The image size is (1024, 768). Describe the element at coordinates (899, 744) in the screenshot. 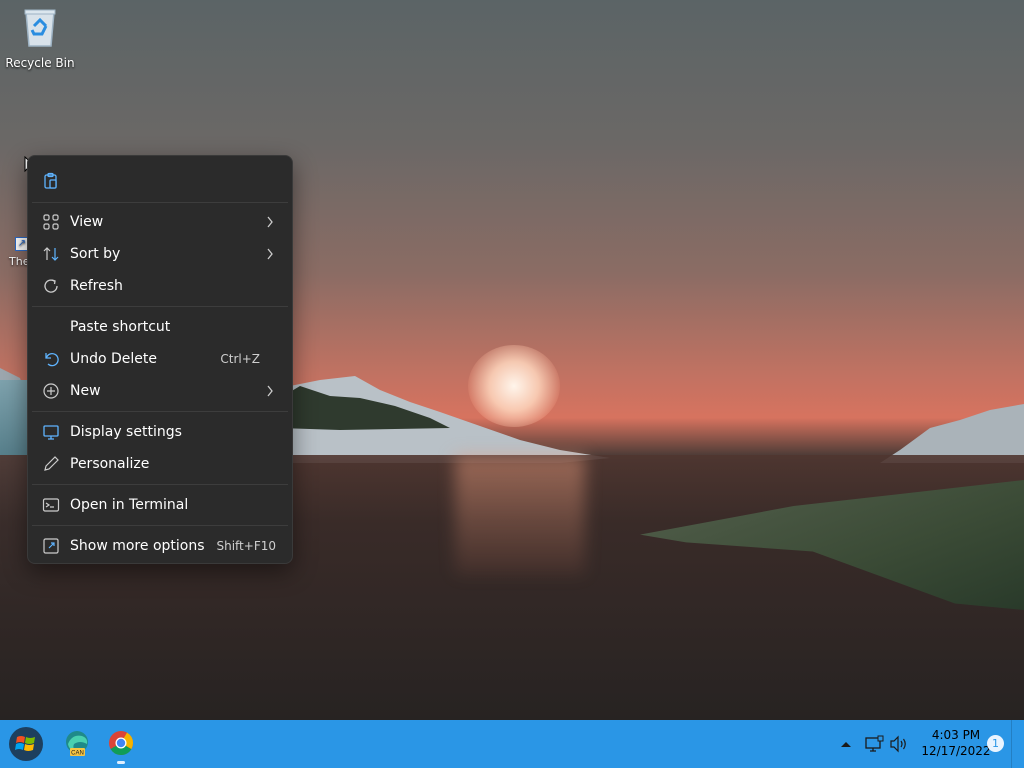

I see `volume-icon` at that location.